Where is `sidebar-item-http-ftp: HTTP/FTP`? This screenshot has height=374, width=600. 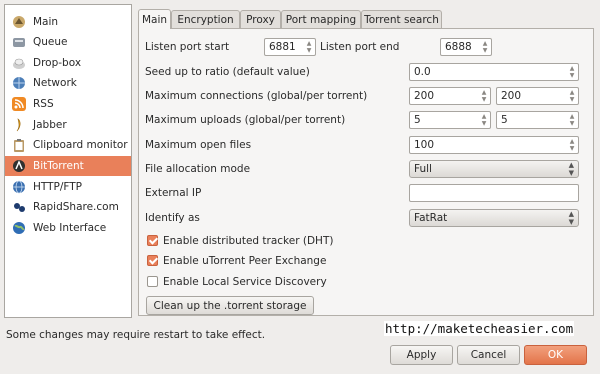 sidebar-item-http-ftp: HTTP/FTP is located at coordinates (68, 187).